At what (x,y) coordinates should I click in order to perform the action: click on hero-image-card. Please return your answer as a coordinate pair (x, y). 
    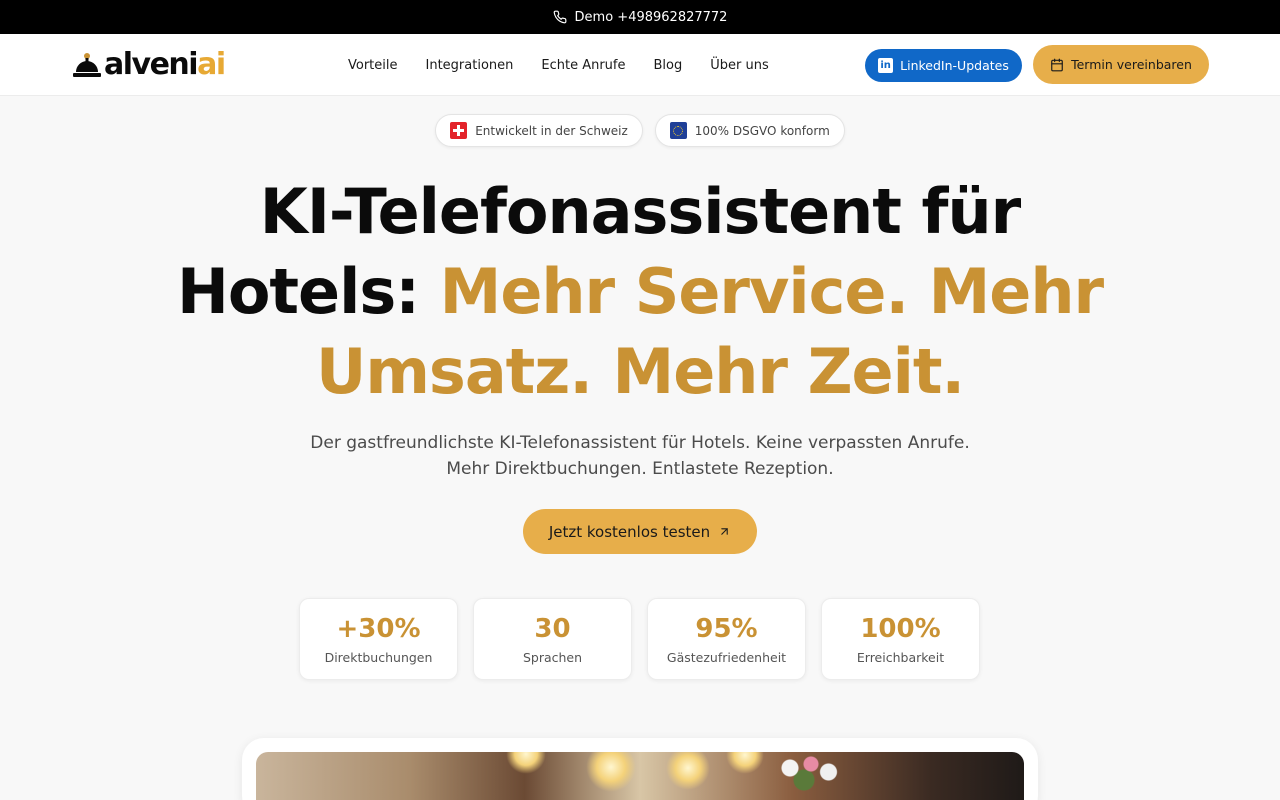
    Looking at the image, I should click on (640, 769).